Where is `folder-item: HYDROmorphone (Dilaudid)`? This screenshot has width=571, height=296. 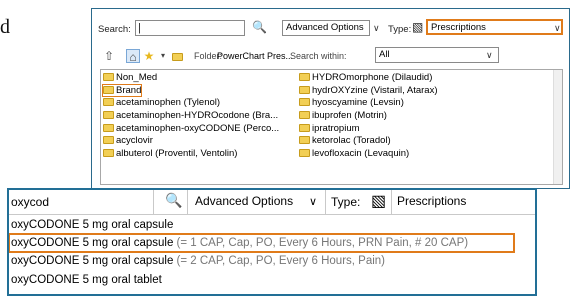 folder-item: HYDROmorphone (Dilaudid) is located at coordinates (368, 78).